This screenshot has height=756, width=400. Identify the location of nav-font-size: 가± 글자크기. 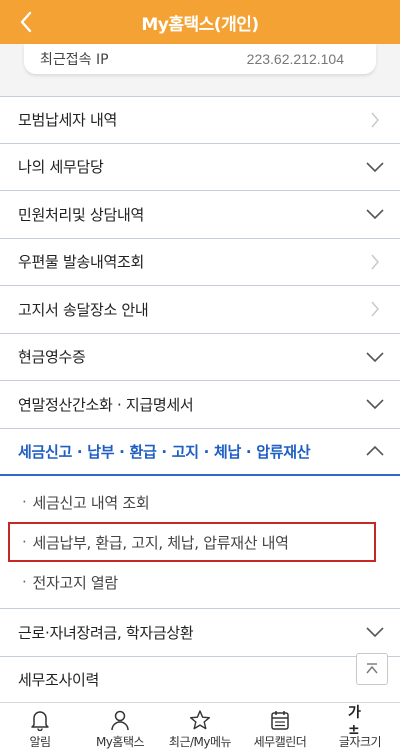
(360, 727).